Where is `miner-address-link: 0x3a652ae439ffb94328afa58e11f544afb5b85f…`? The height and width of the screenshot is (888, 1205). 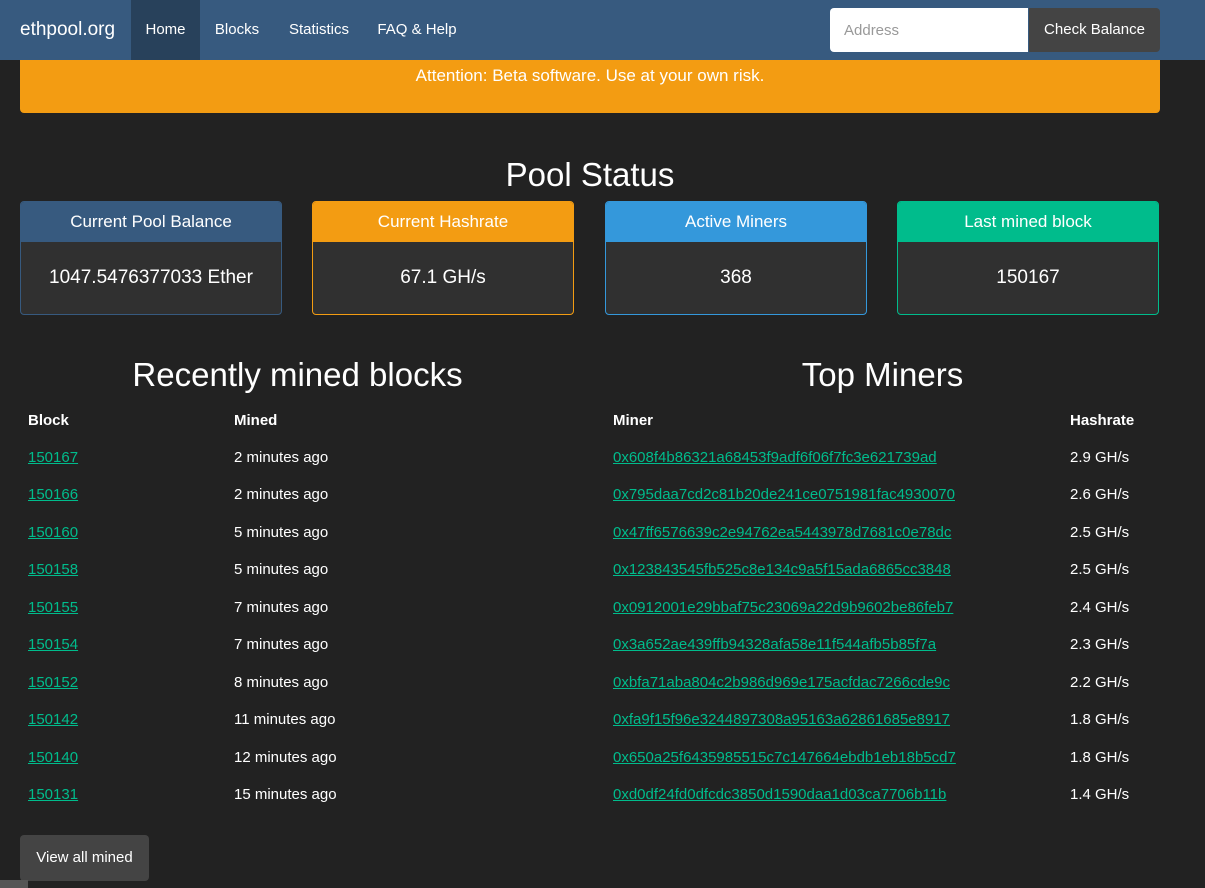 miner-address-link: 0x3a652ae439ffb94328afa58e11f544afb5b85f… is located at coordinates (774, 645).